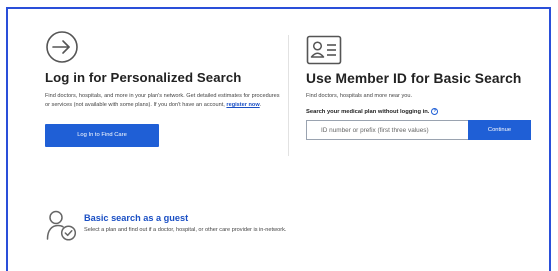  Describe the element at coordinates (288, 95) in the screenshot. I see `divider` at that location.